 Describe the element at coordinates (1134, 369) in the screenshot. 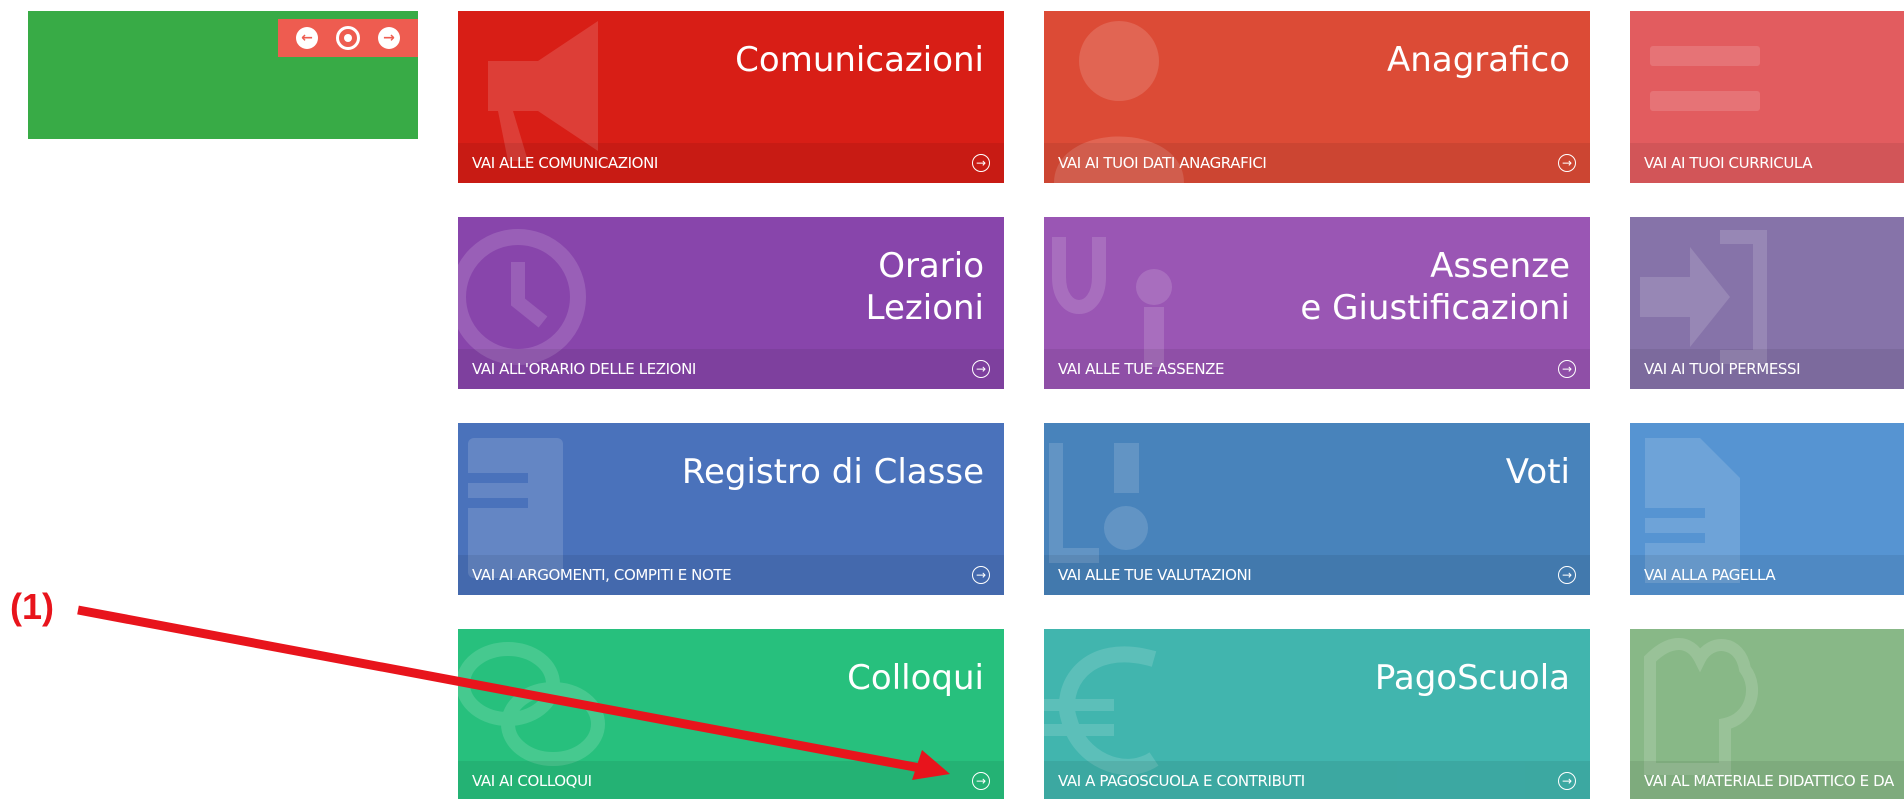

I see `tile-link-label: VAI ALLE TUE ASSENZE` at that location.